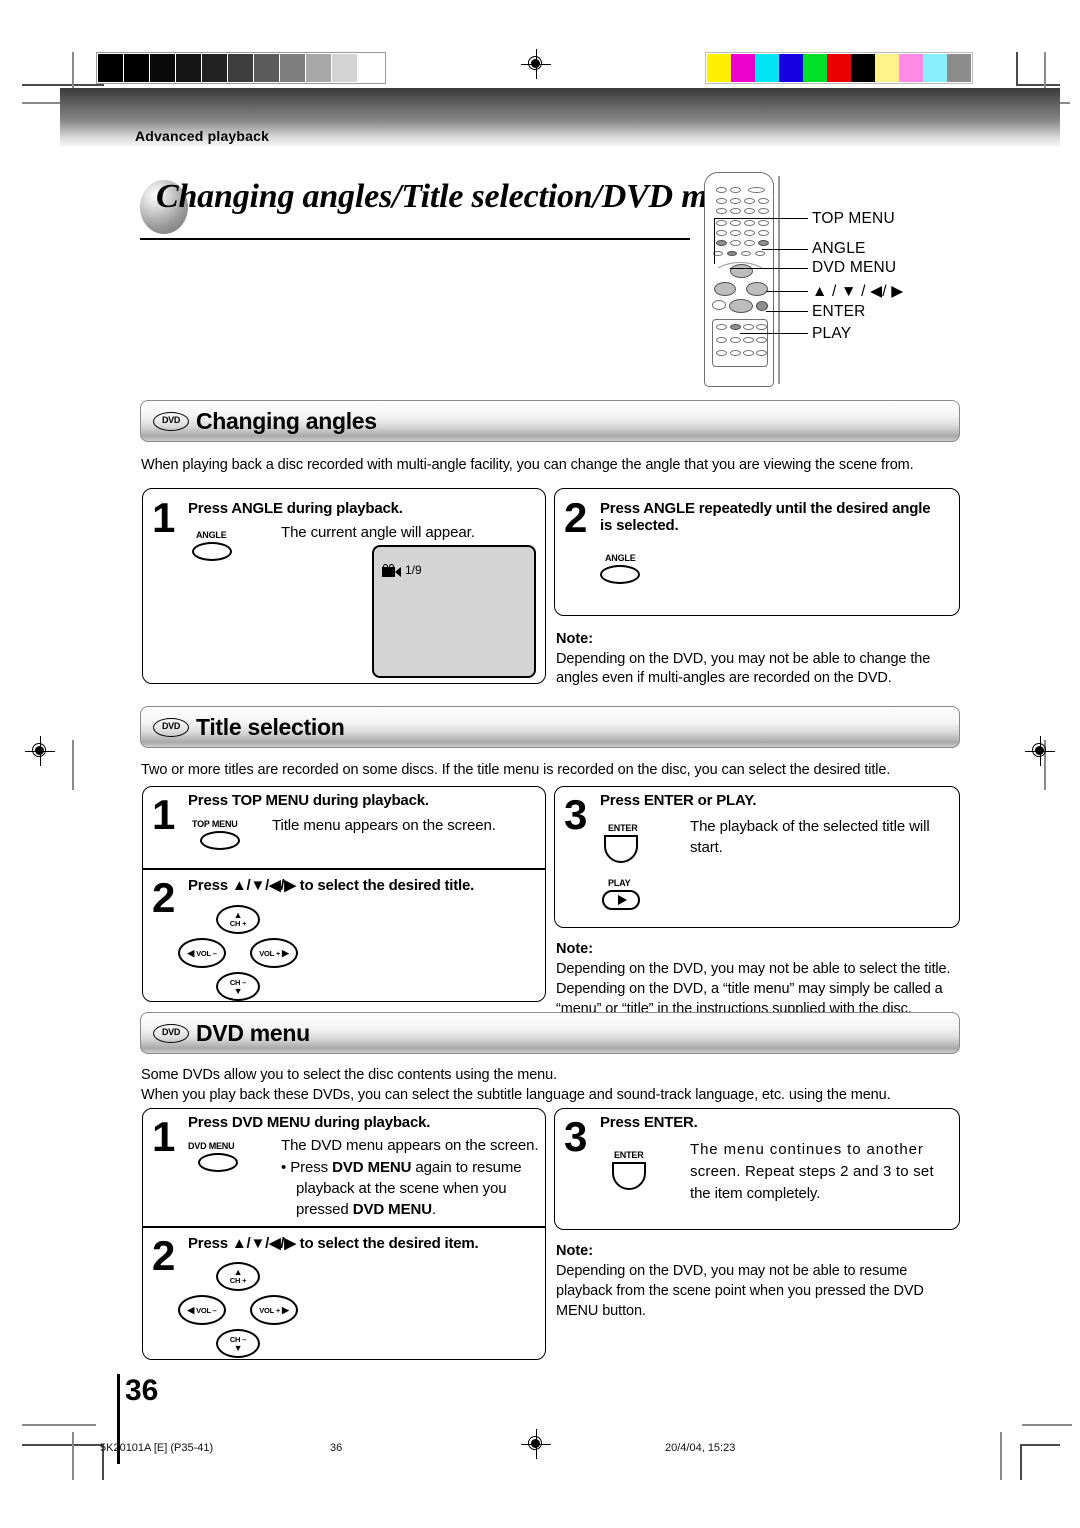  Describe the element at coordinates (412, 1167) in the screenshot. I see `step-bullet: • Press DVD MENU again to resume` at that location.